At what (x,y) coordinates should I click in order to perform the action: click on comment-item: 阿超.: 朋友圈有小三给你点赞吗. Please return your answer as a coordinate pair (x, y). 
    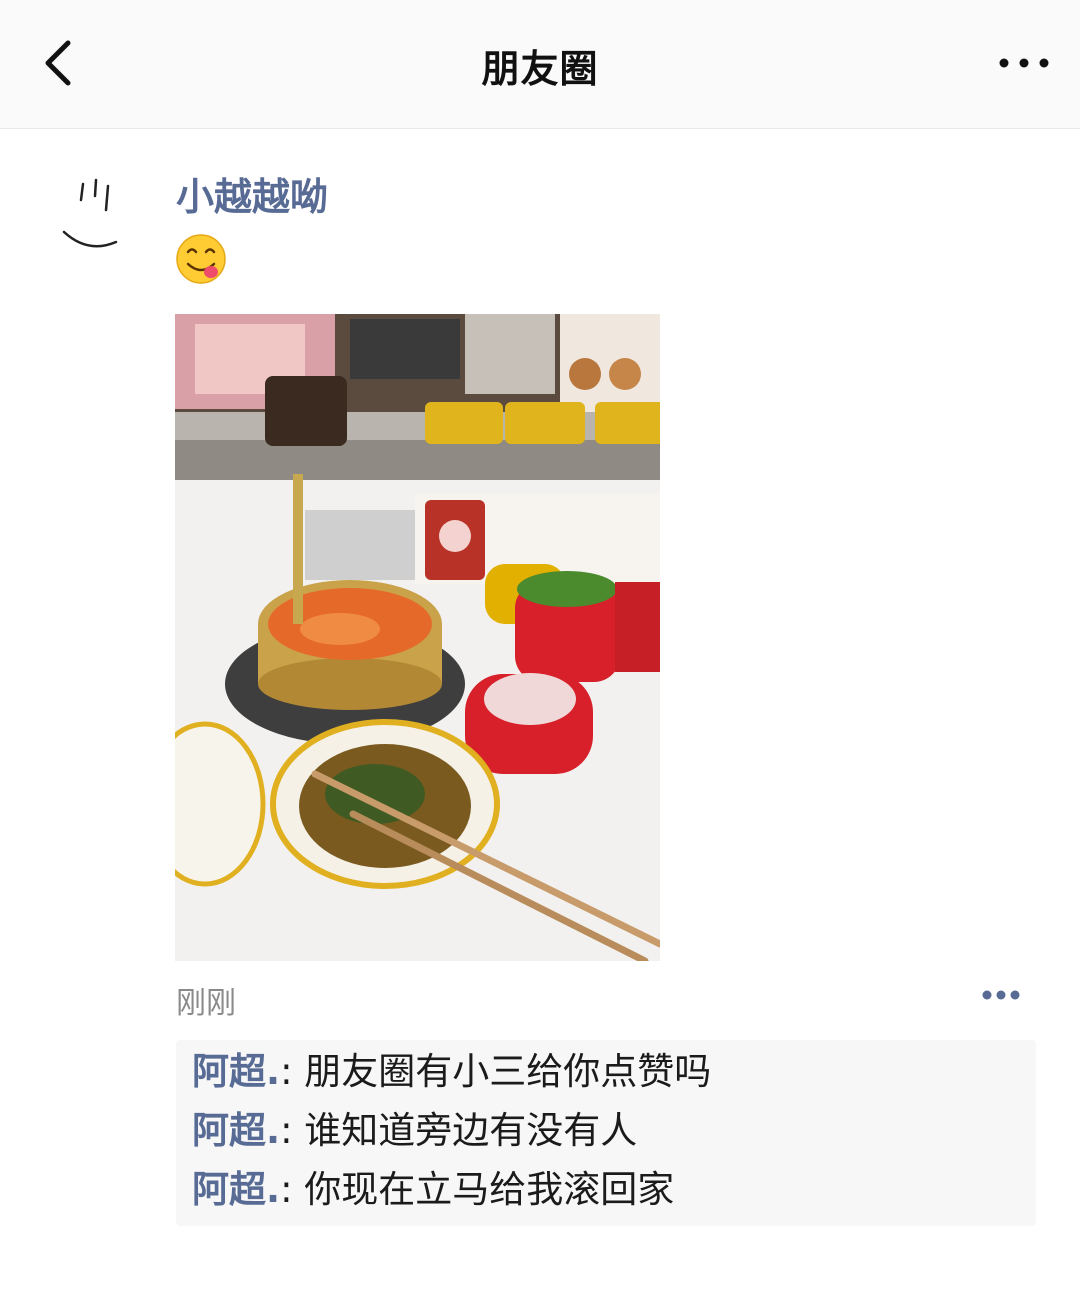
    Looking at the image, I should click on (451, 1072).